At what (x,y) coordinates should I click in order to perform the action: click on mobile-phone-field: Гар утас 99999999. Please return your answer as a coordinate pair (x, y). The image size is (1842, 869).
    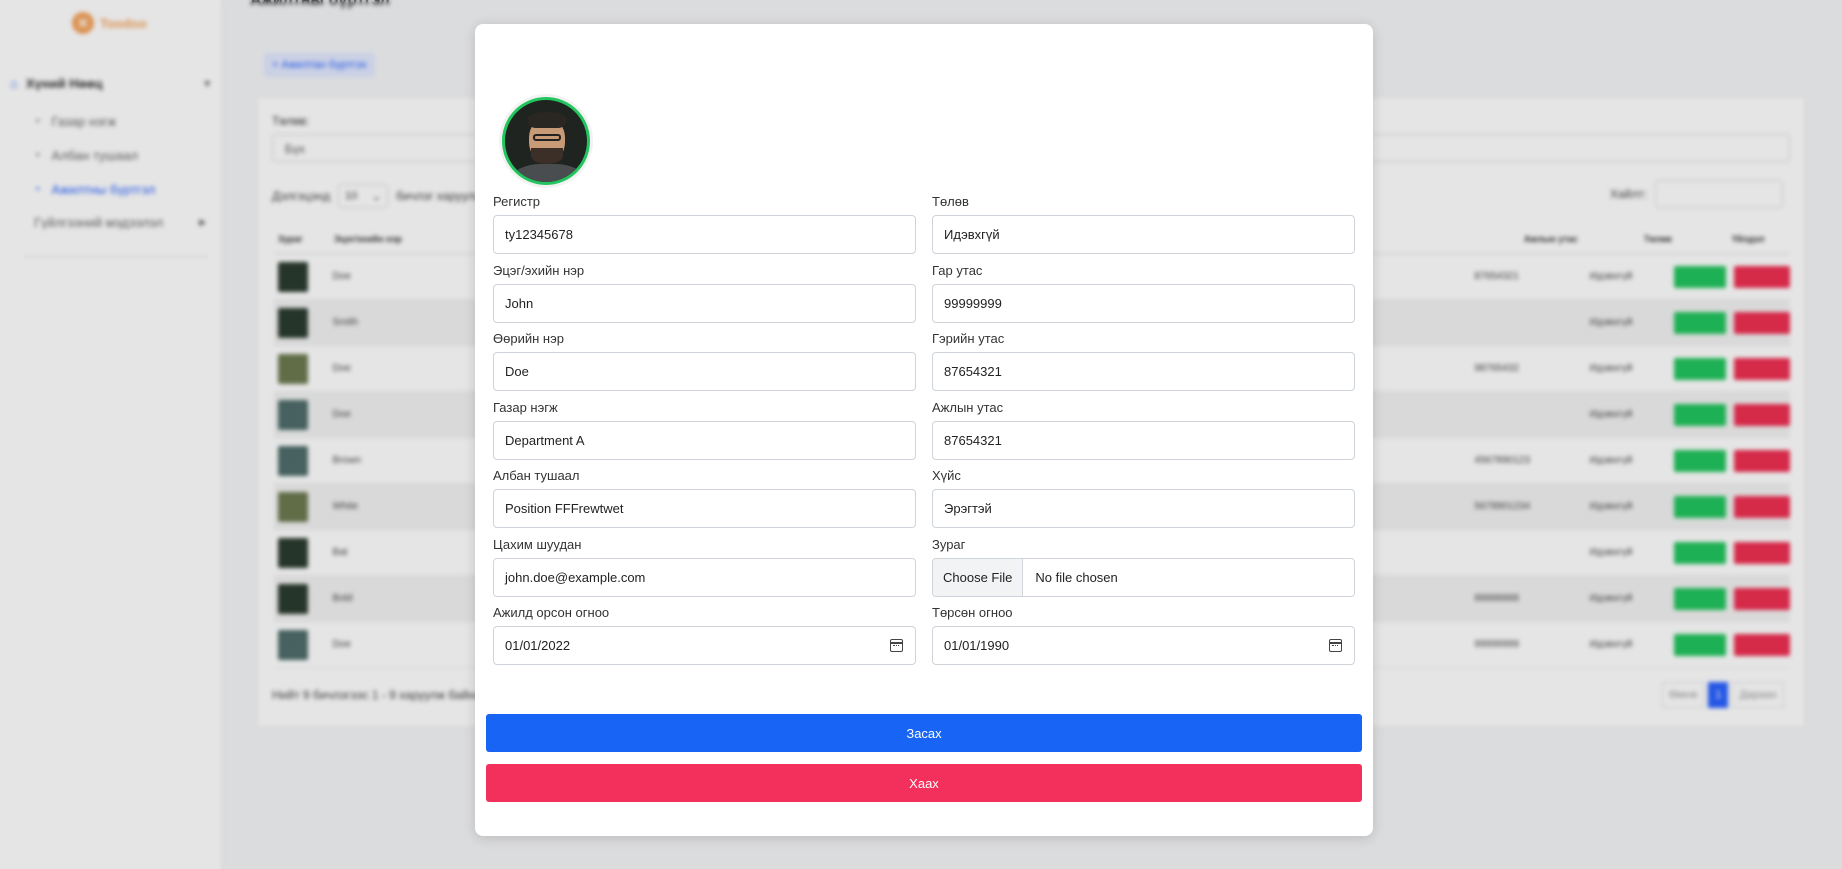
    Looking at the image, I should click on (1143, 293).